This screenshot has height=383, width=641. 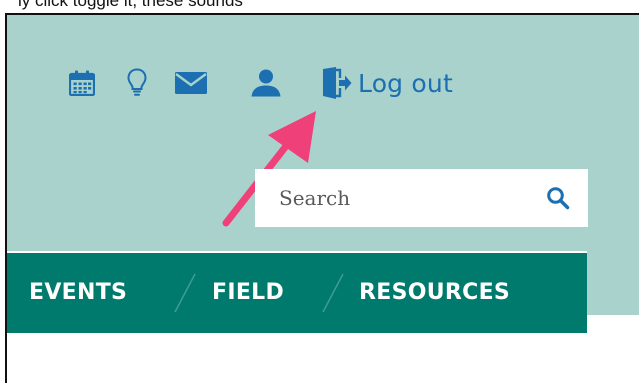 I want to click on logout-label: Log out, so click(x=405, y=83).